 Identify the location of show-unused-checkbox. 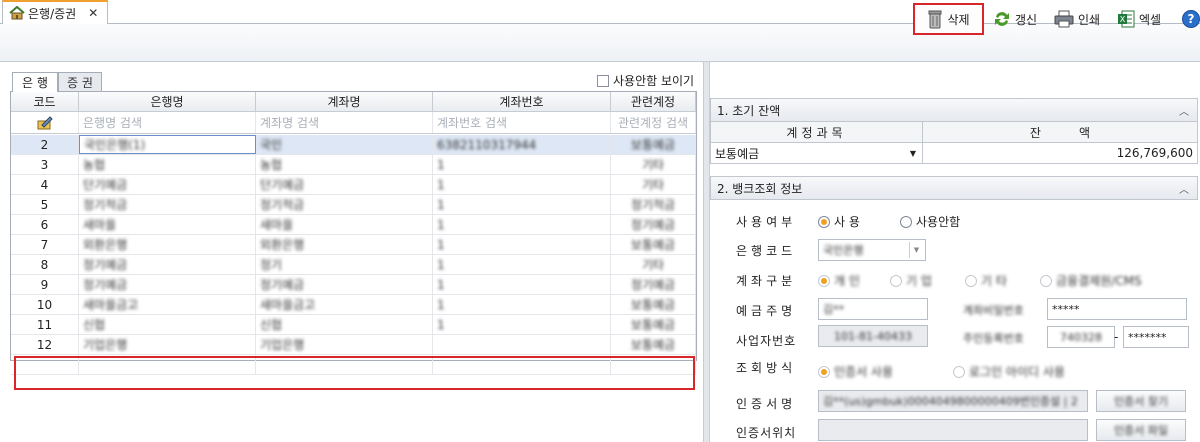
(603, 80).